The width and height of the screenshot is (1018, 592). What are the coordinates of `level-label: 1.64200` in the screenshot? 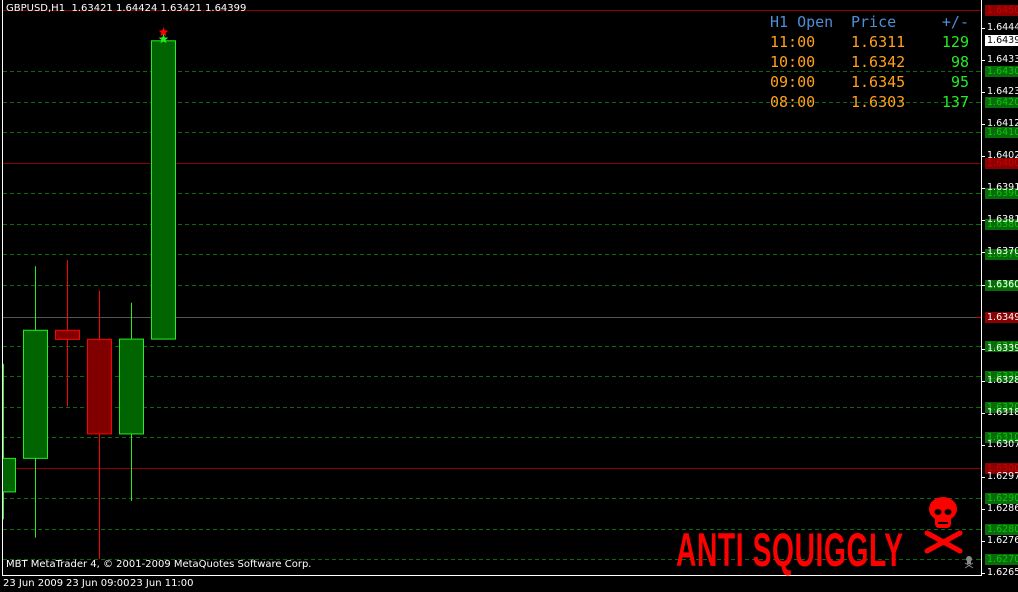 It's located at (1001, 102).